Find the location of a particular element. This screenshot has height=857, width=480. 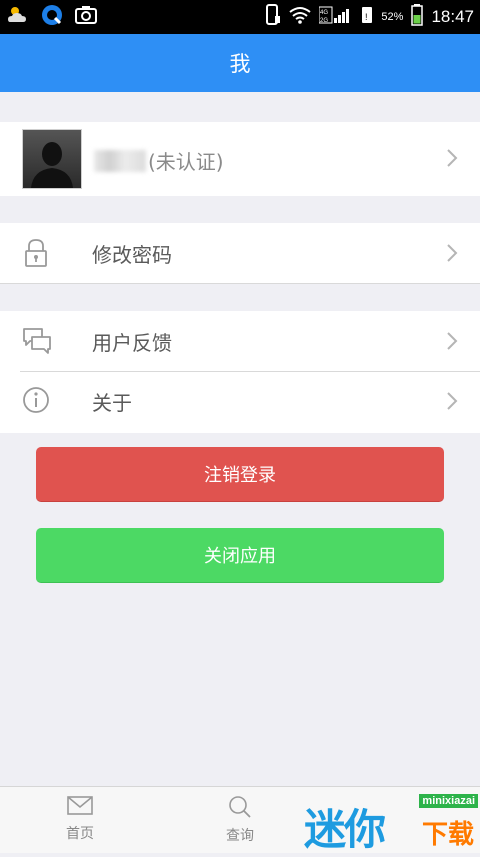

security-group: 修改密码 is located at coordinates (240, 253).